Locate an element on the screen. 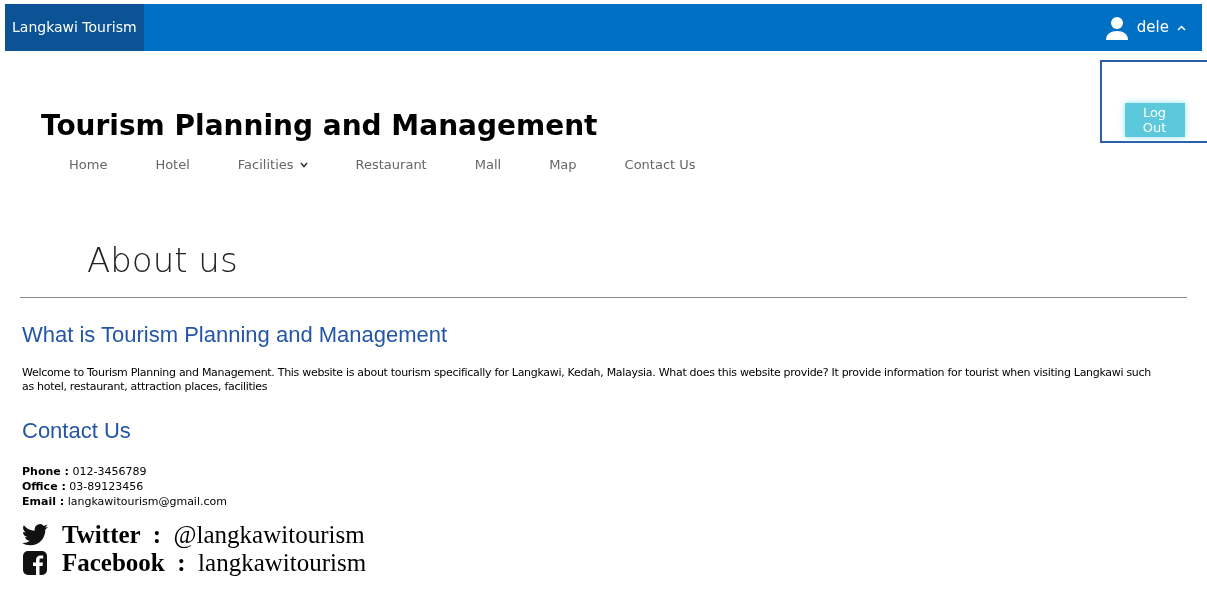  section-heading: What is Tourism Planning and Management is located at coordinates (235, 334).